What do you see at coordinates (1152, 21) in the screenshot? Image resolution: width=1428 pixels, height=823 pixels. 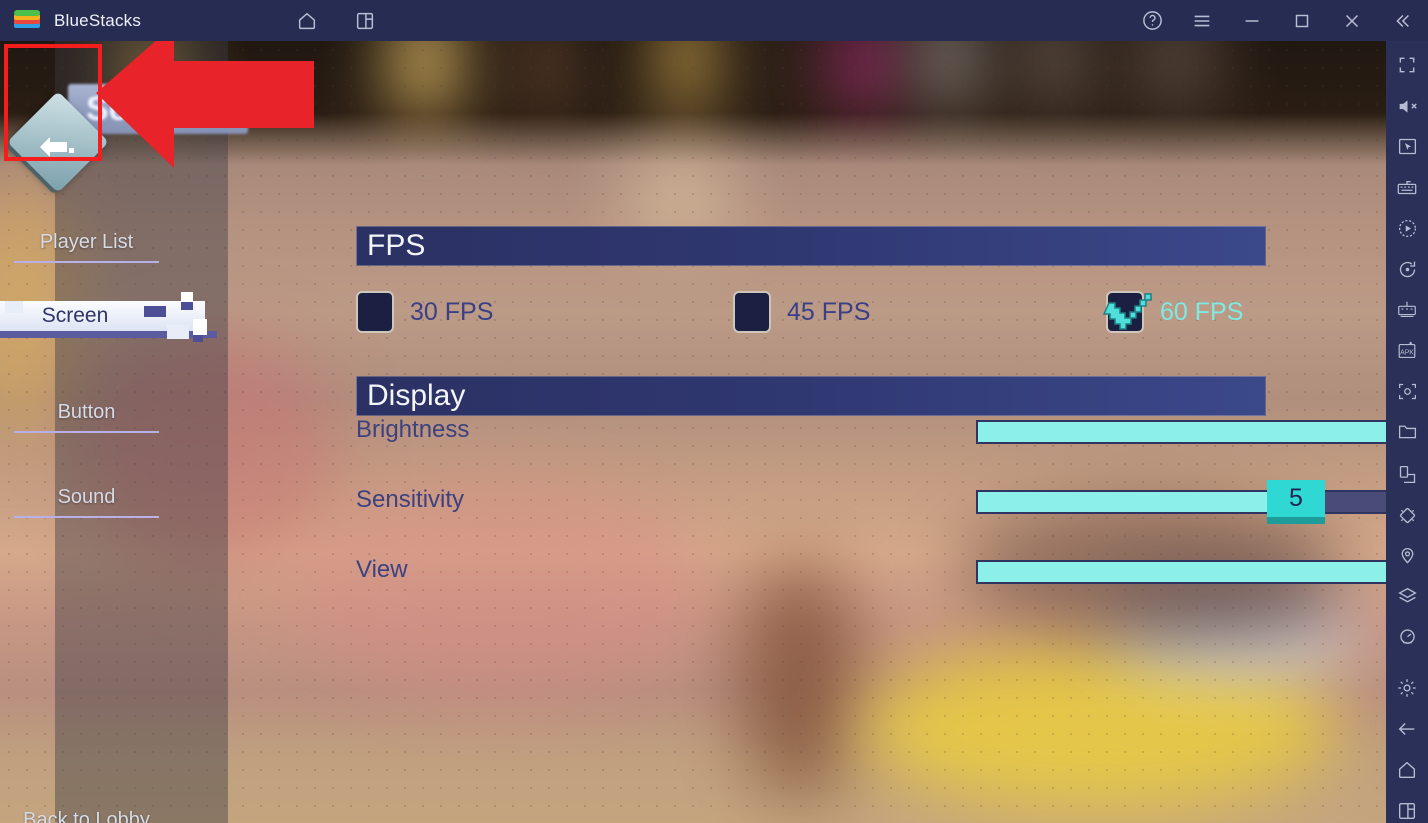 I see `help-icon` at bounding box center [1152, 21].